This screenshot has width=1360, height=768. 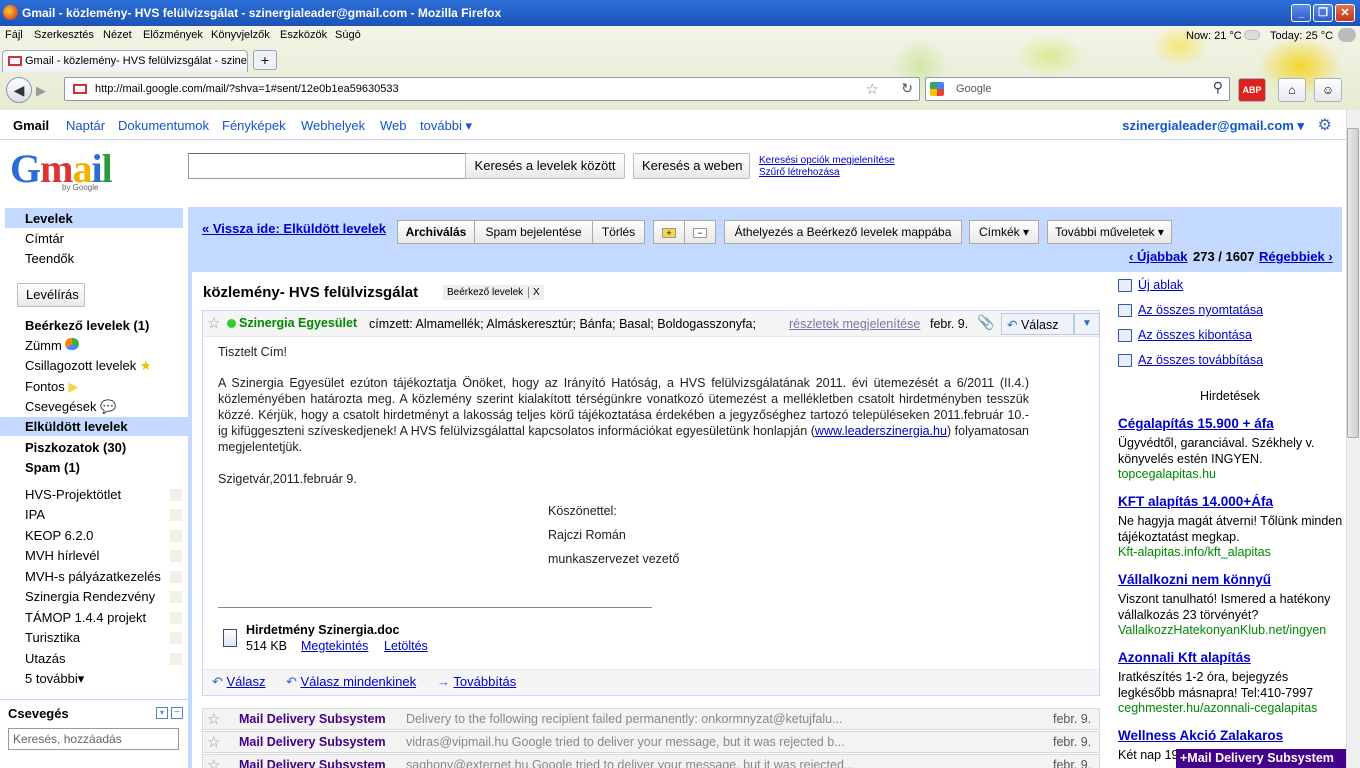 I want to click on mail-search-input, so click(x=327, y=166).